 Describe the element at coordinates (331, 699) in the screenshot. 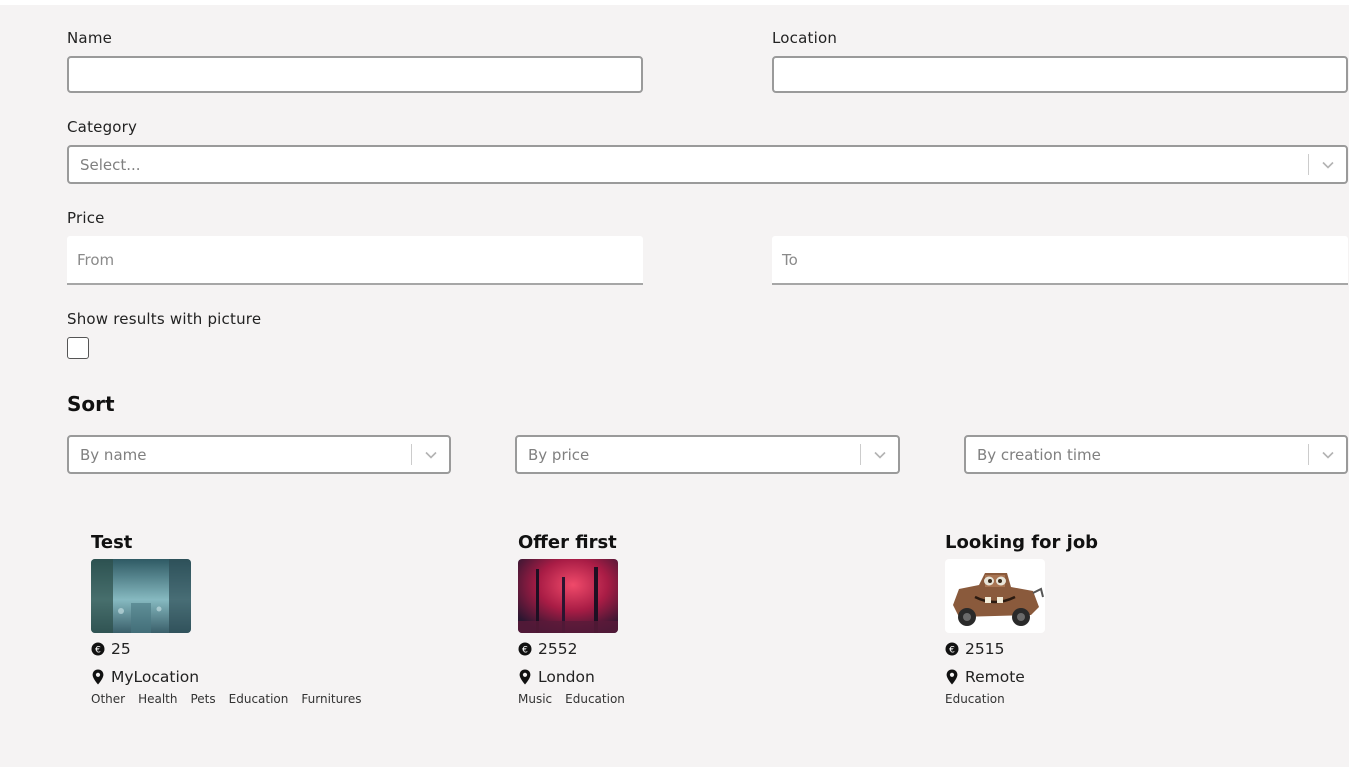

I see `tag: Furnitures` at that location.